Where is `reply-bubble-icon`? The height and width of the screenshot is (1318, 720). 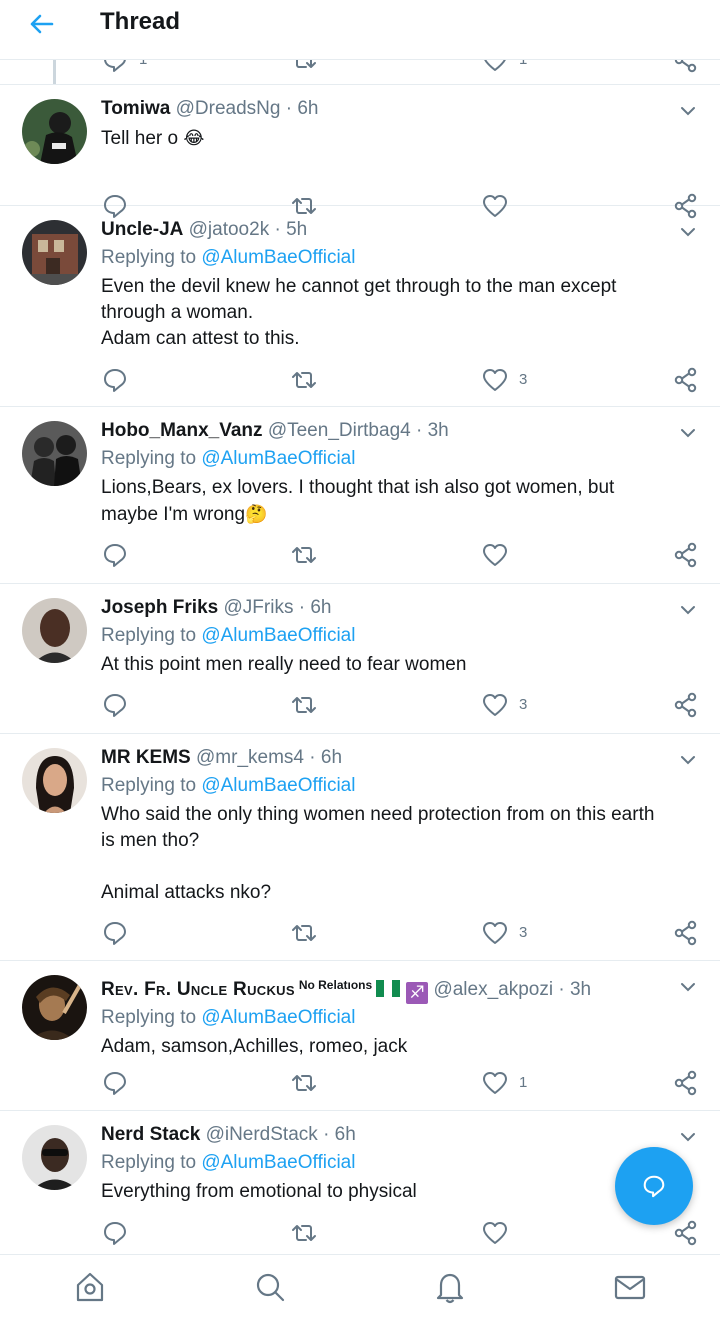 reply-bubble-icon is located at coordinates (654, 1186).